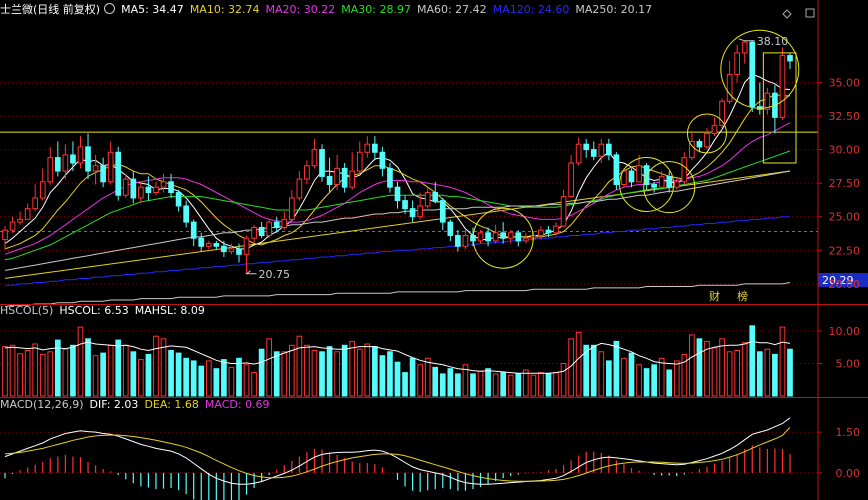 The image size is (868, 500). Describe the element at coordinates (845, 116) in the screenshot. I see `price-tick-label: 32.50` at that location.